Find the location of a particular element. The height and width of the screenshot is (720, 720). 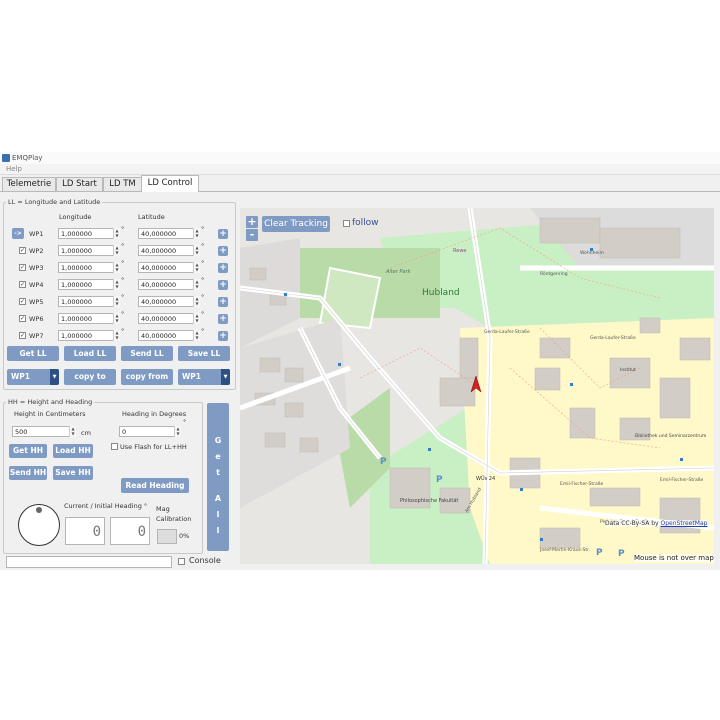

heading-input: 0 is located at coordinates (150, 431).